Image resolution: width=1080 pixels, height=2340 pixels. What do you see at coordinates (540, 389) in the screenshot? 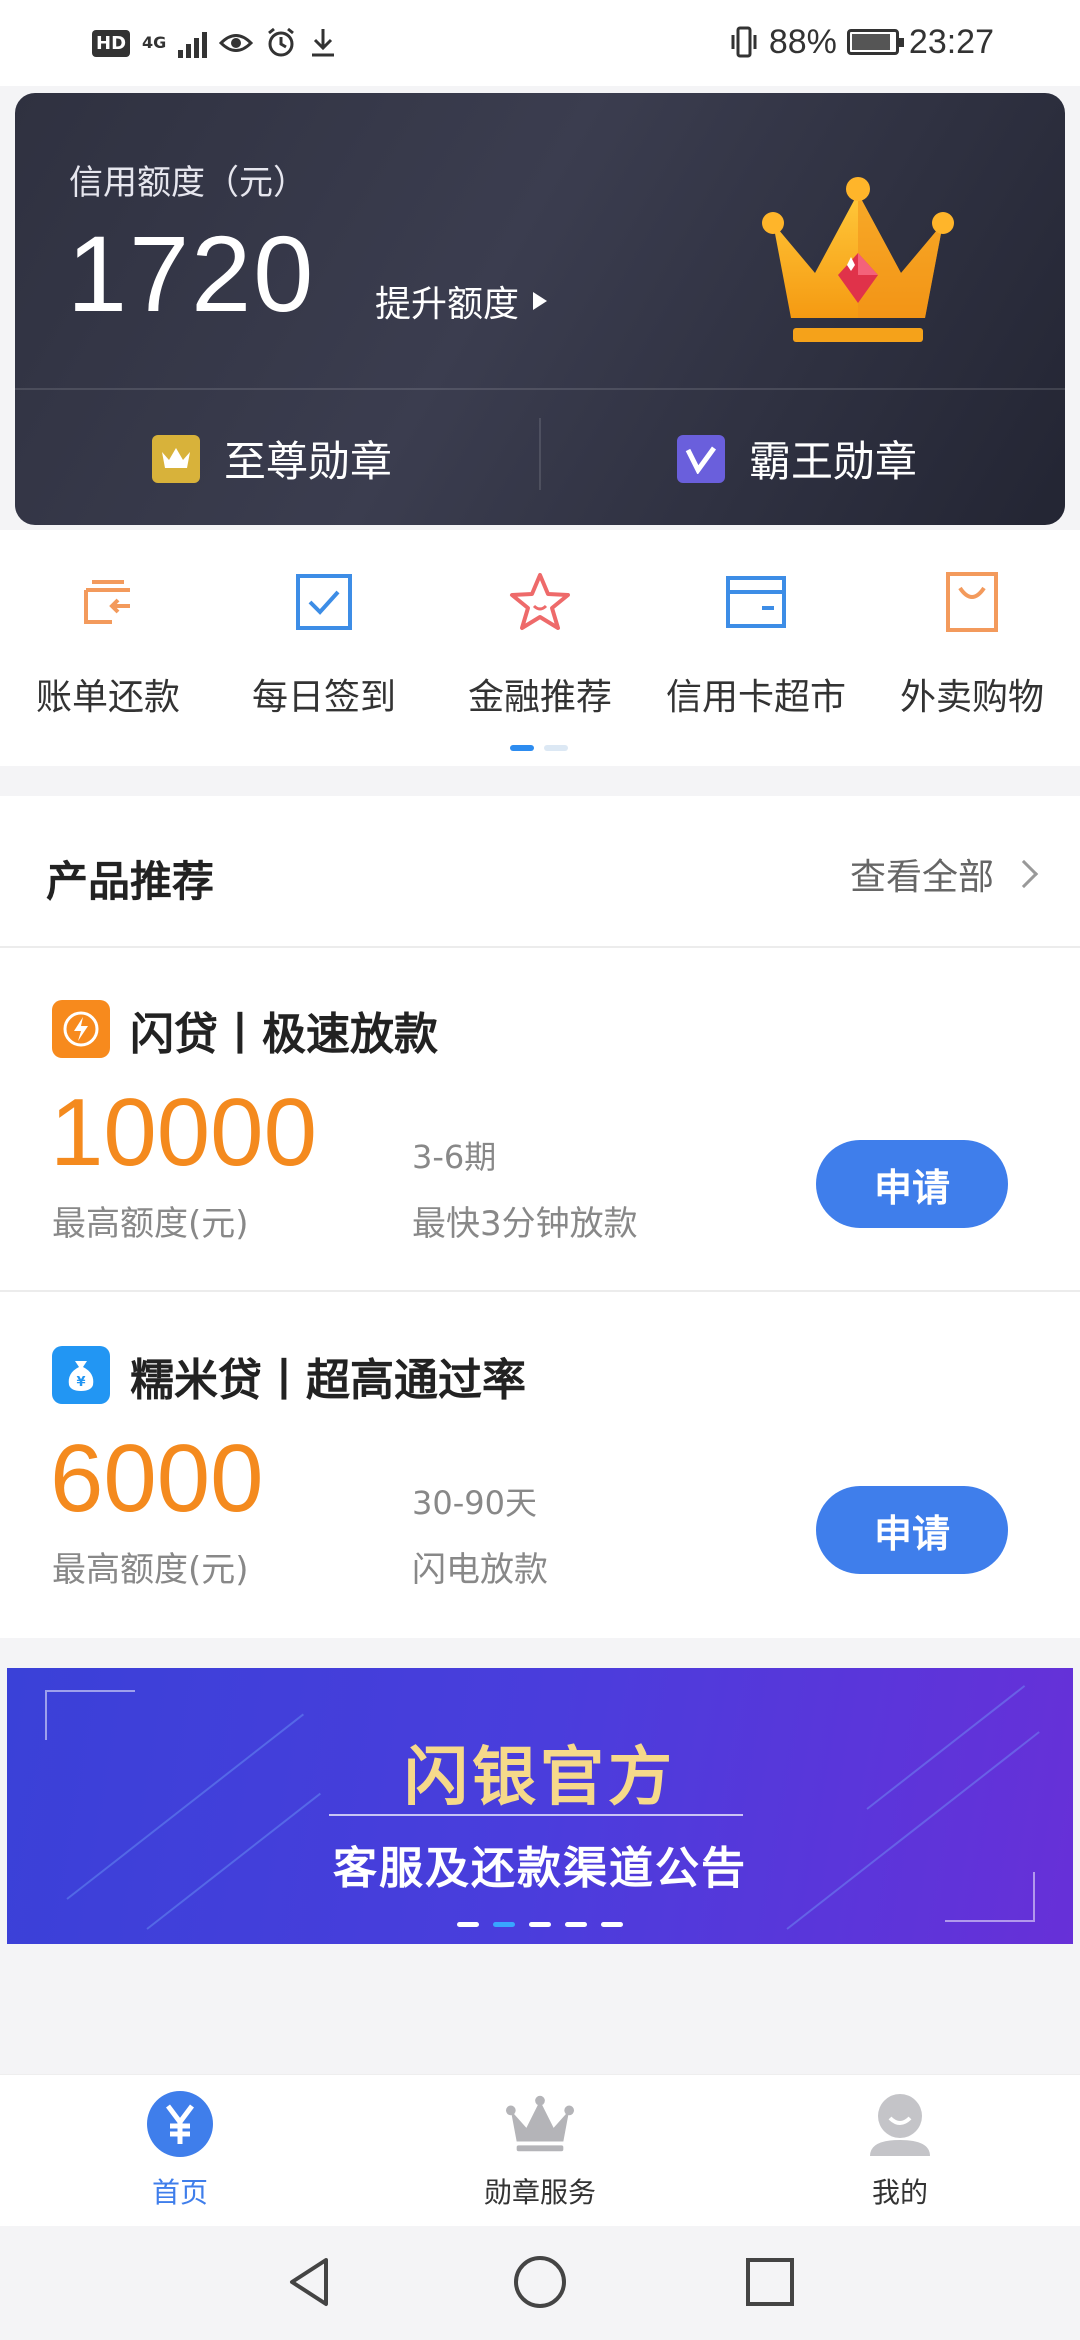
I see `card-divider` at bounding box center [540, 389].